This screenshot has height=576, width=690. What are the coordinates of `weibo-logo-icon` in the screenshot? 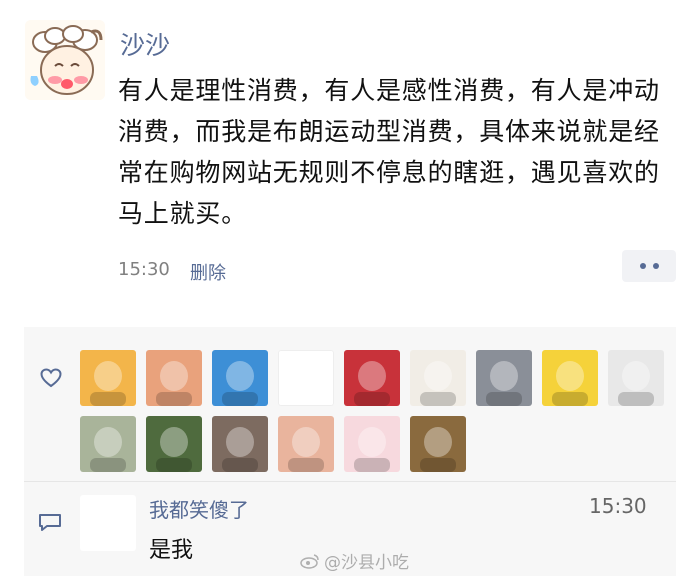 It's located at (309, 561).